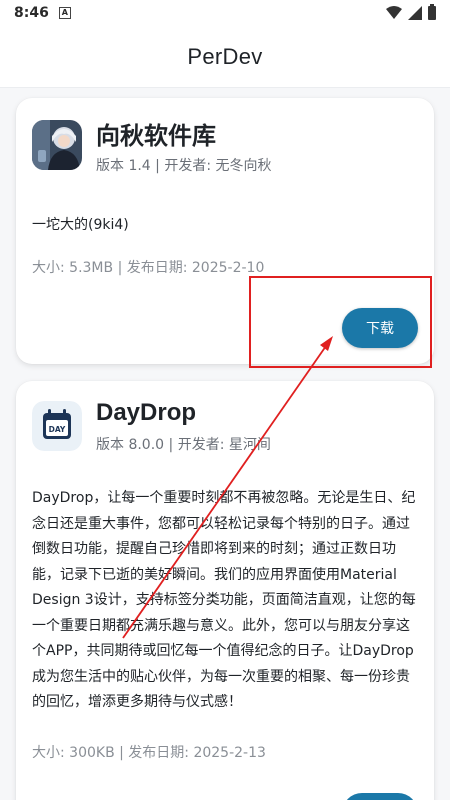 This screenshot has height=800, width=450. What do you see at coordinates (394, 12) in the screenshot?
I see `wifi-icon` at bounding box center [394, 12].